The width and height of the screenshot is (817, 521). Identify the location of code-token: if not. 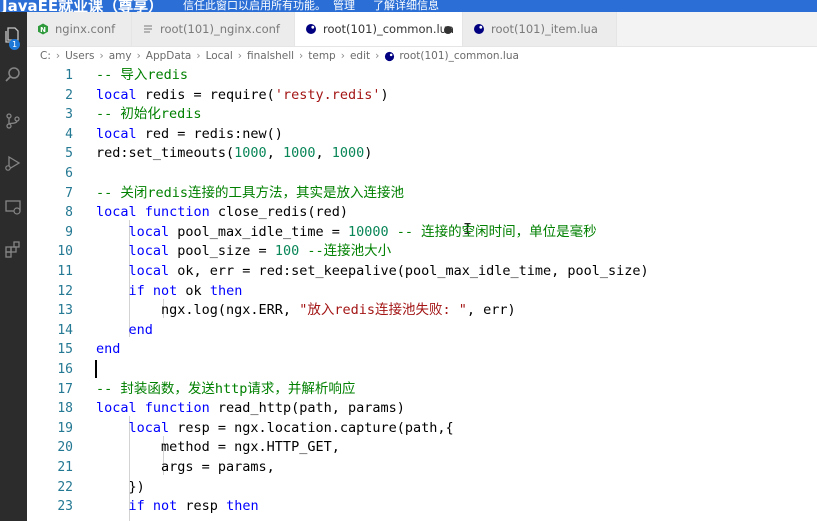
(153, 290).